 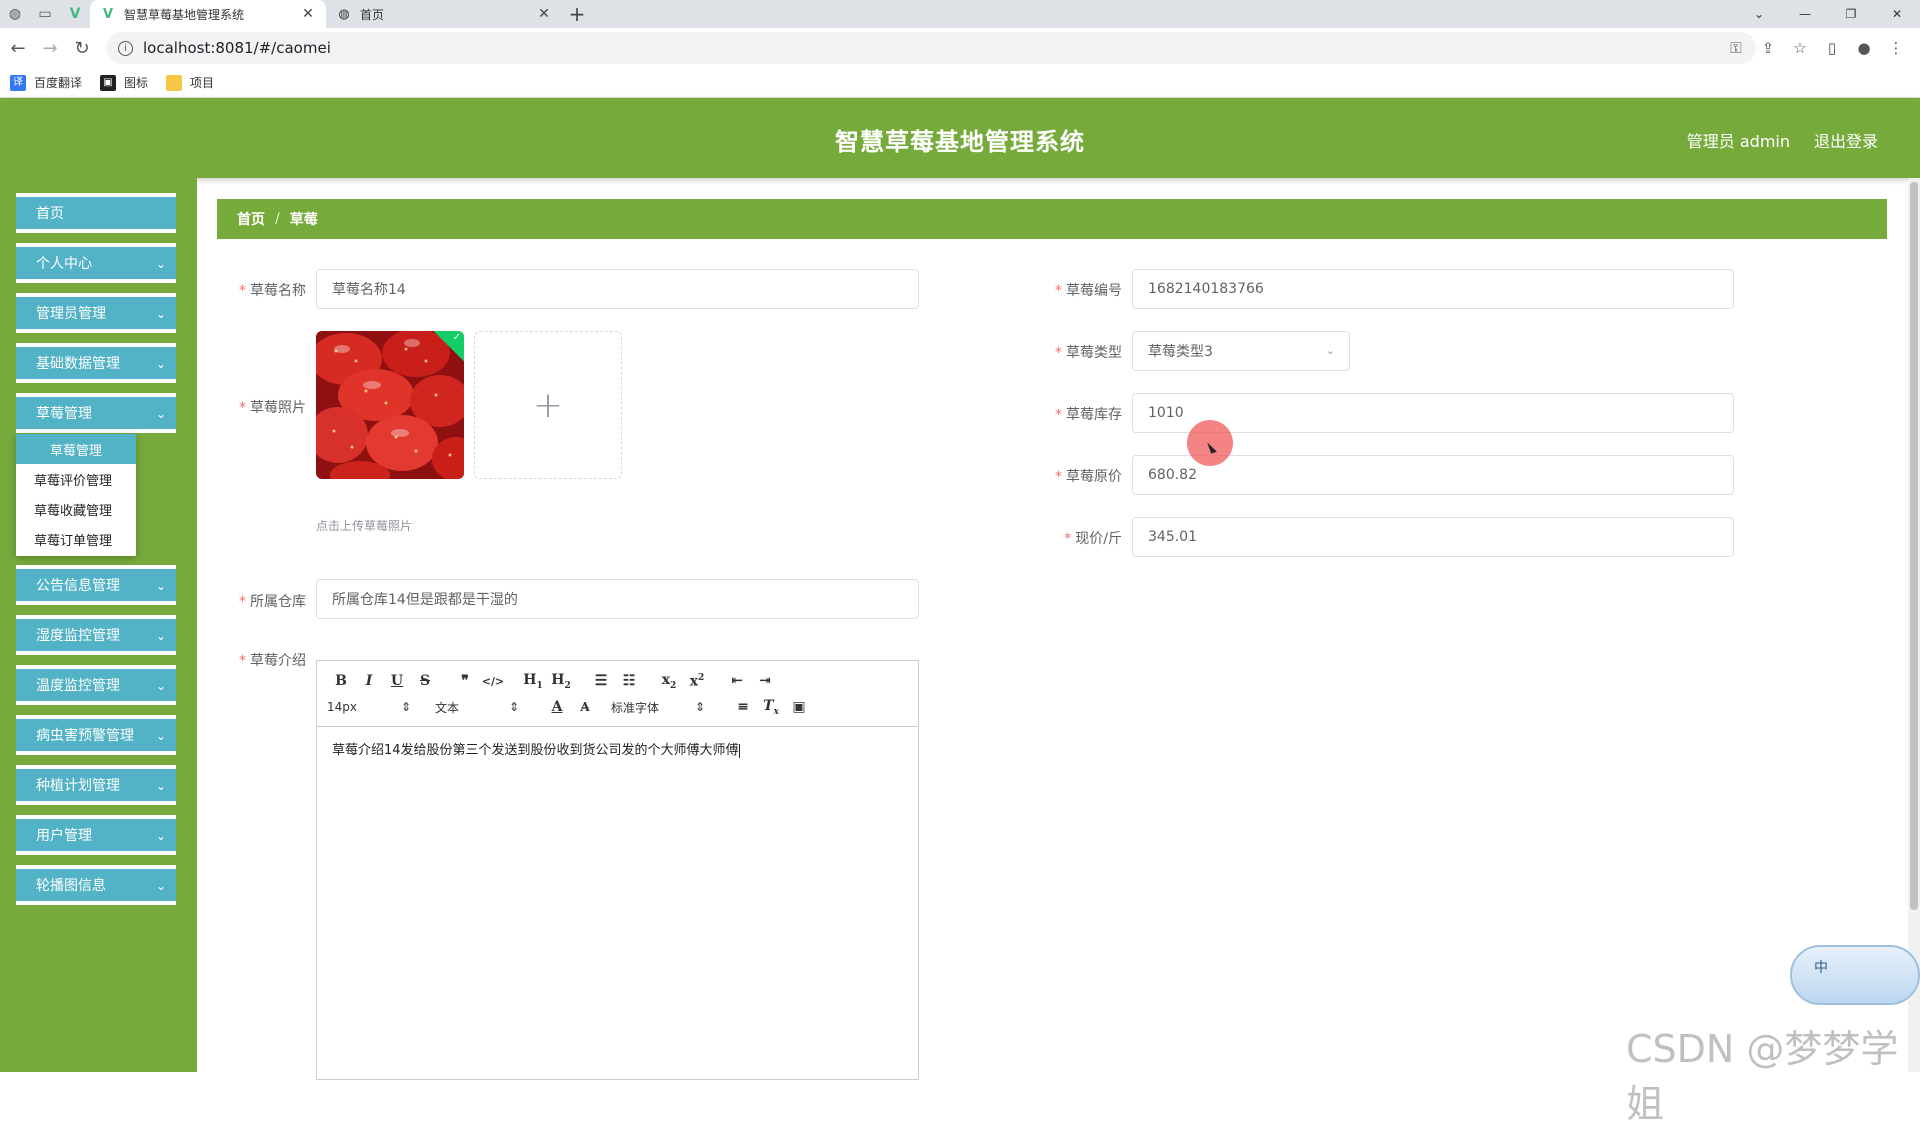 I want to click on bookmarks-bar: 译百度翻译 ▣ 图标 项目, so click(x=960, y=83).